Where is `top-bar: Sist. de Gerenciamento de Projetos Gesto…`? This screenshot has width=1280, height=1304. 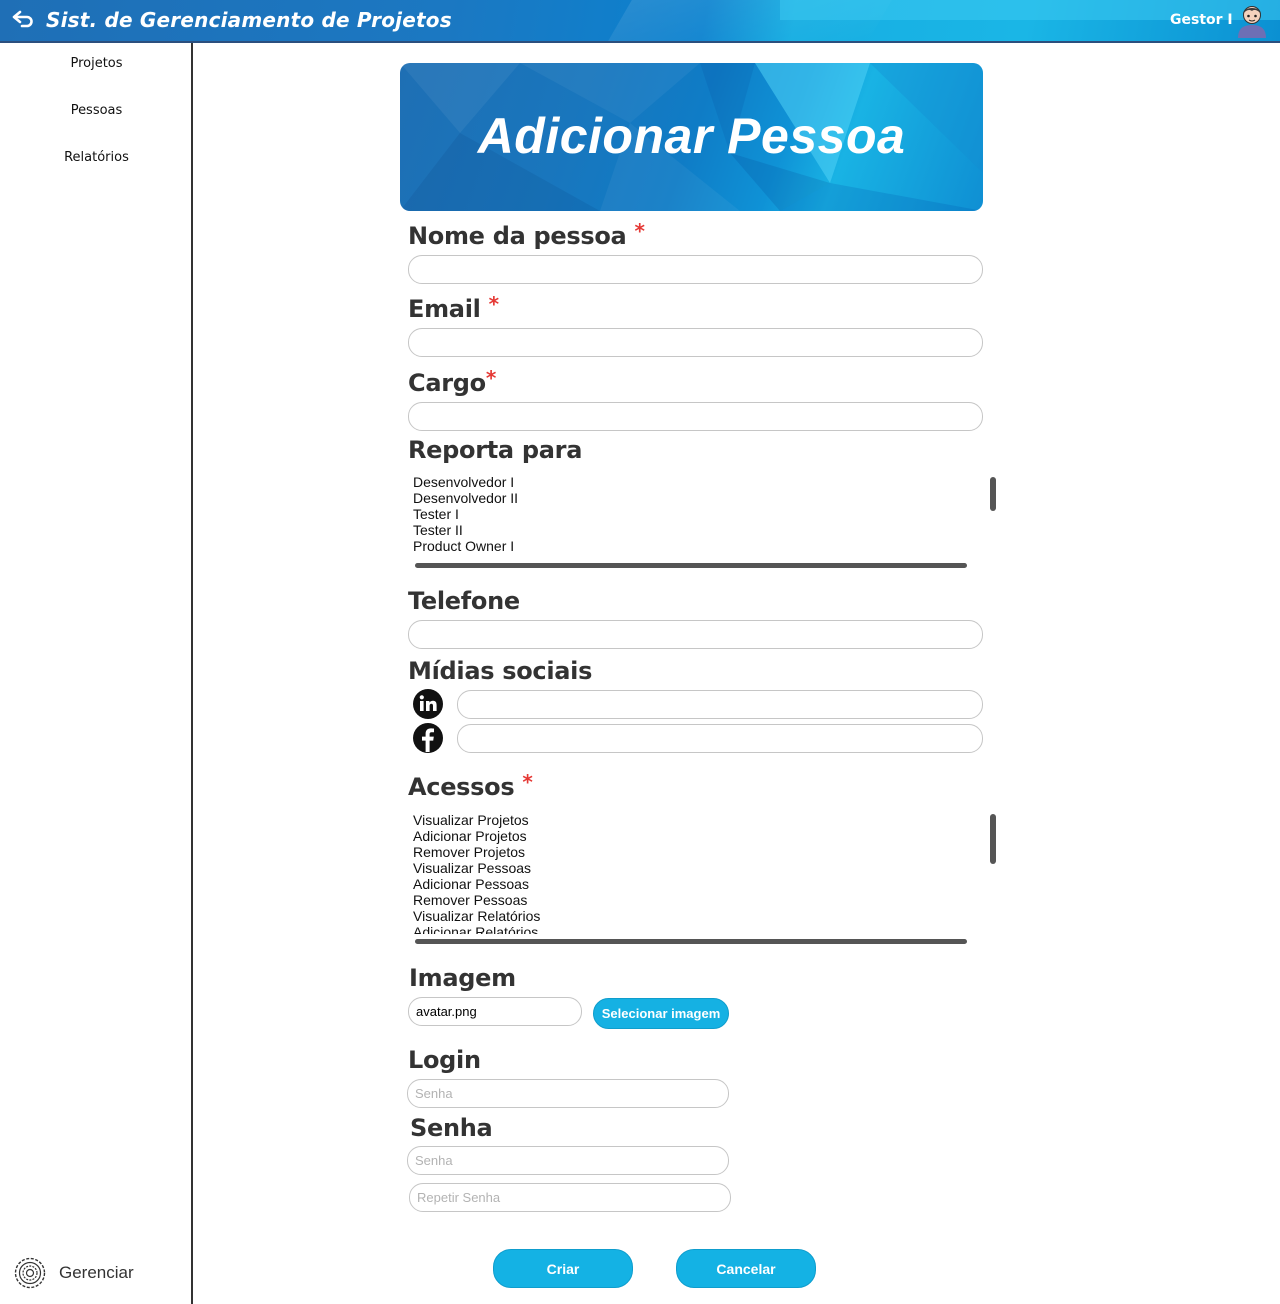 top-bar: Sist. de Gerenciamento de Projetos Gesto… is located at coordinates (640, 20).